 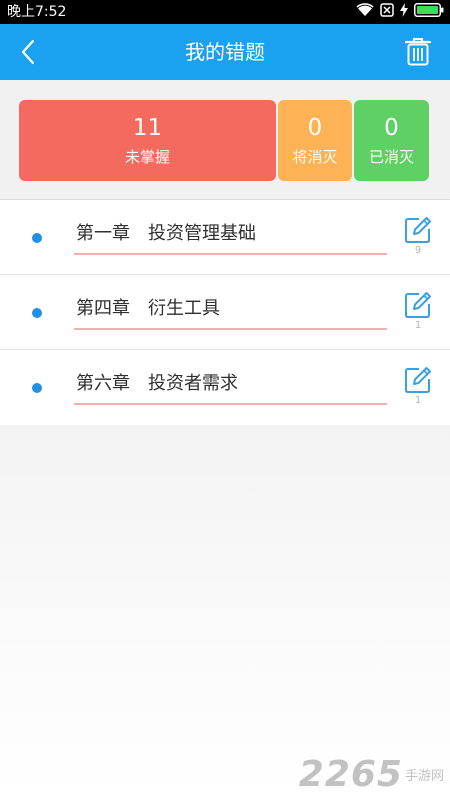 What do you see at coordinates (225, 12) in the screenshot?
I see `status-bar: 晚上7:52` at bounding box center [225, 12].